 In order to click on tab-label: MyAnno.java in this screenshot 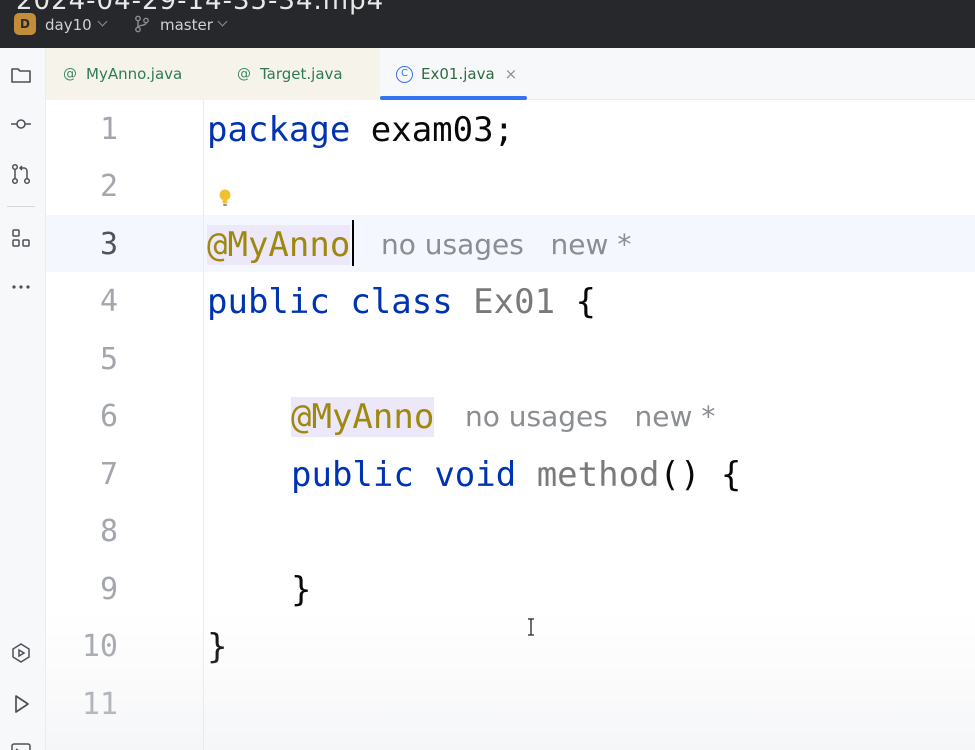, I will do `click(134, 74)`.